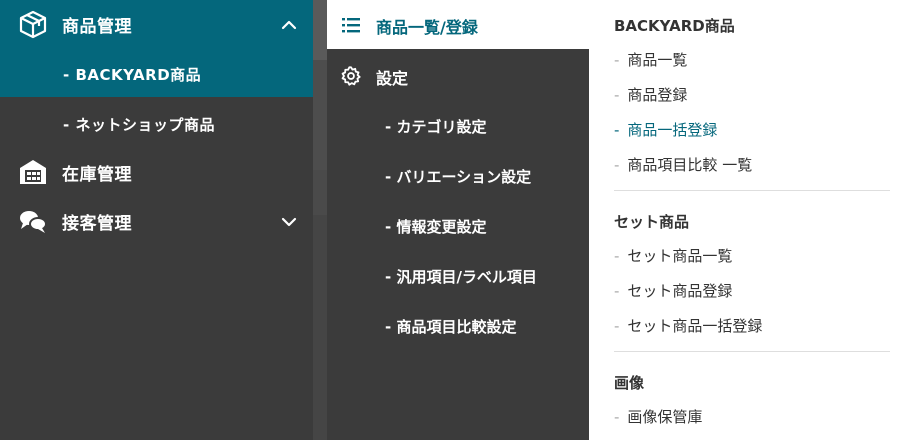 The image size is (913, 440). I want to click on nav-item-products: 商品管理, so click(156, 24).